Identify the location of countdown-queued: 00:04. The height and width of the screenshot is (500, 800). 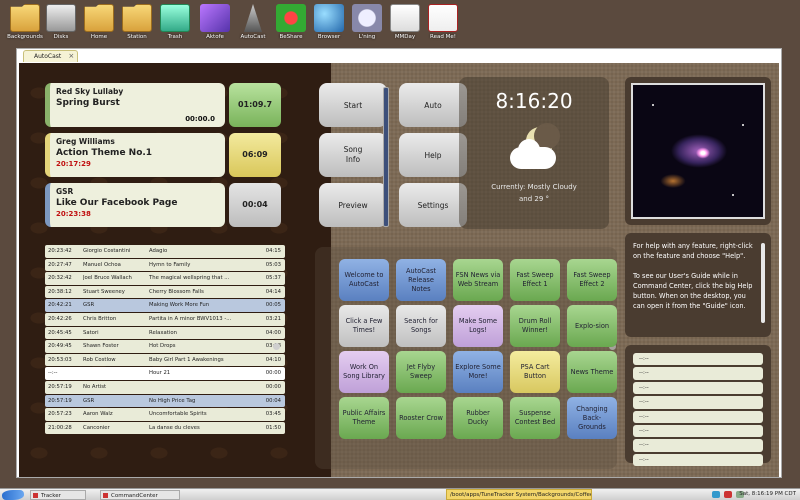
(255, 205).